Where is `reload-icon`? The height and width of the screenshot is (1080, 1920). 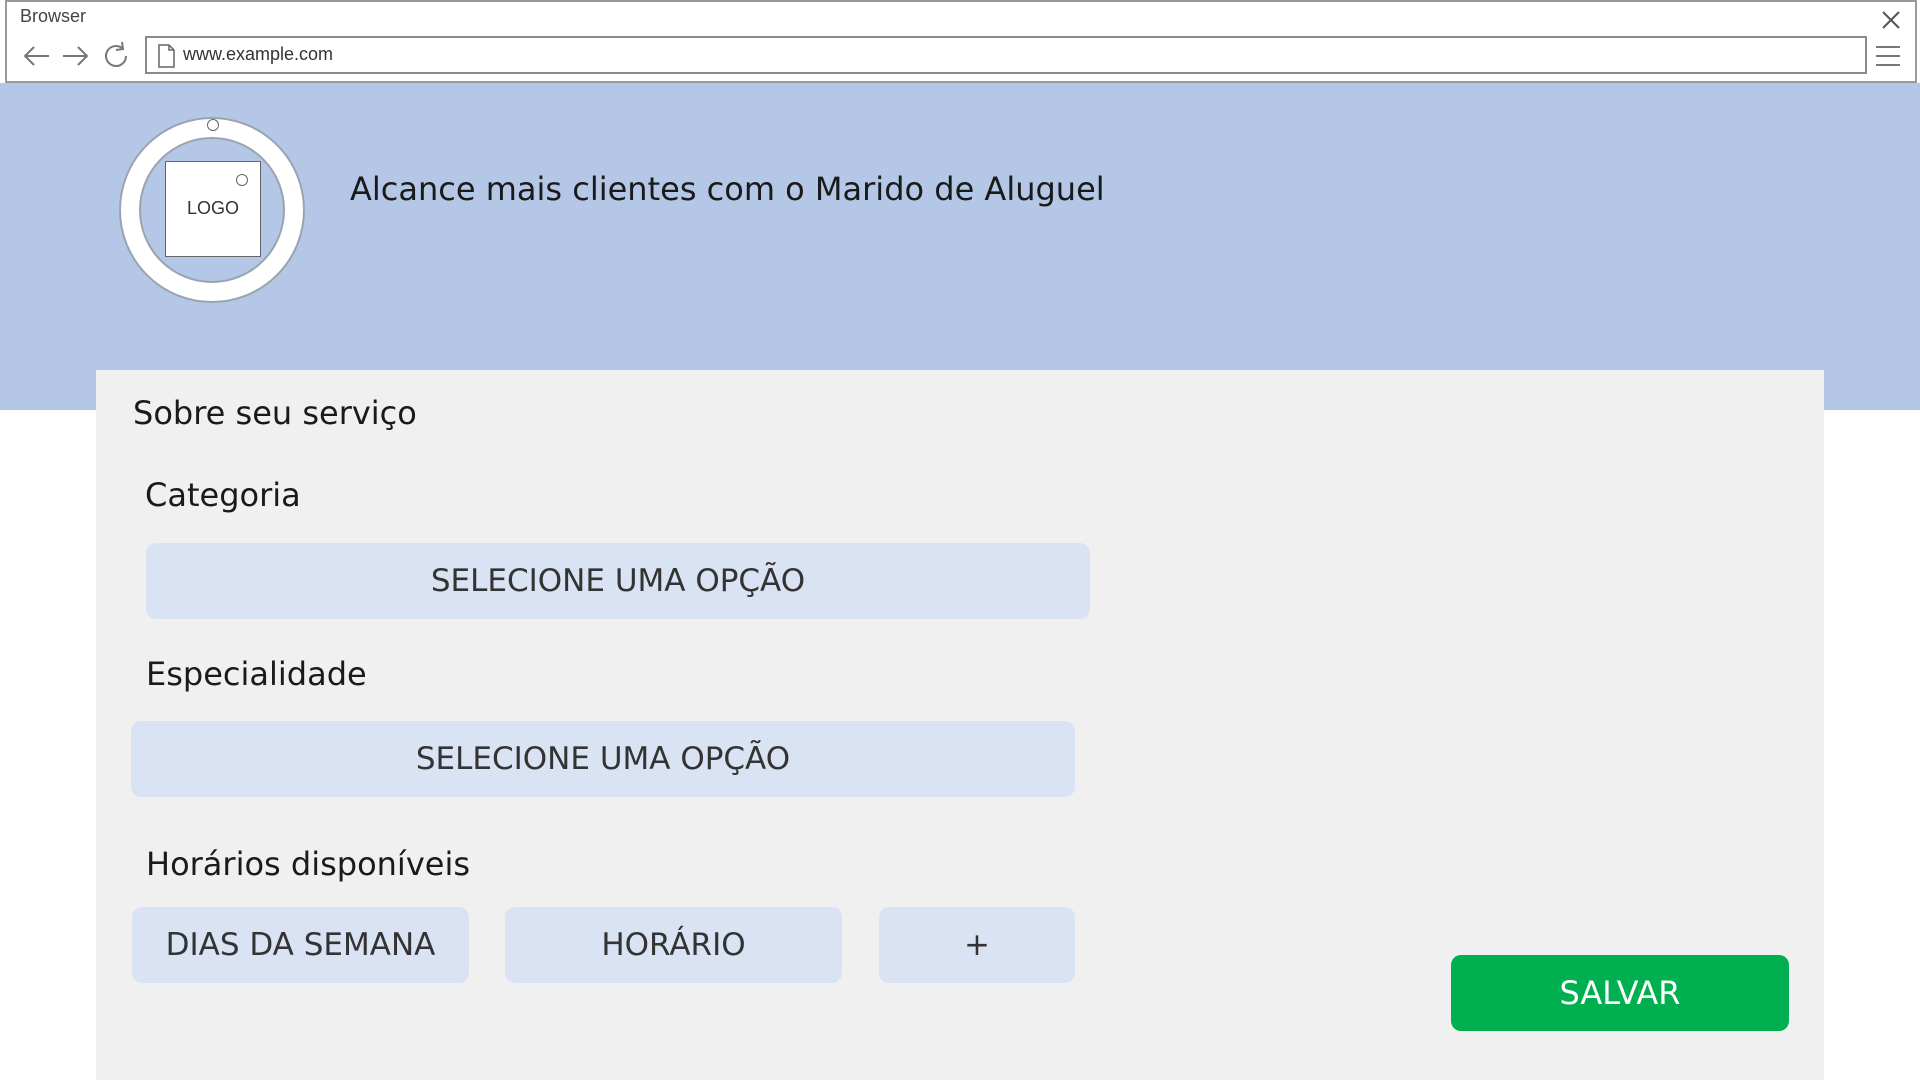 reload-icon is located at coordinates (116, 56).